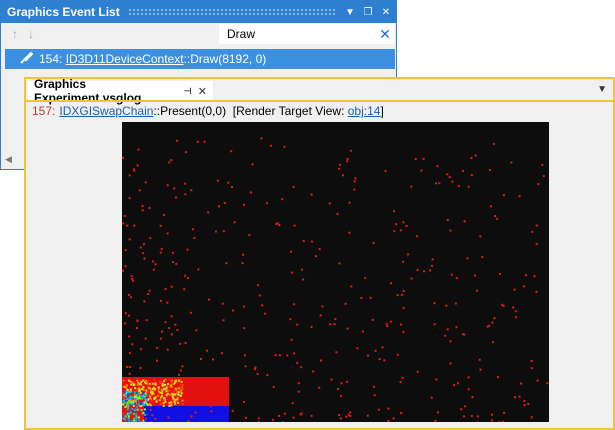 Image resolution: width=615 pixels, height=430 pixels. I want to click on event-list-row-selected: 154: ID3D11DeviceContext ::Draw(8192, 0), so click(200, 59).